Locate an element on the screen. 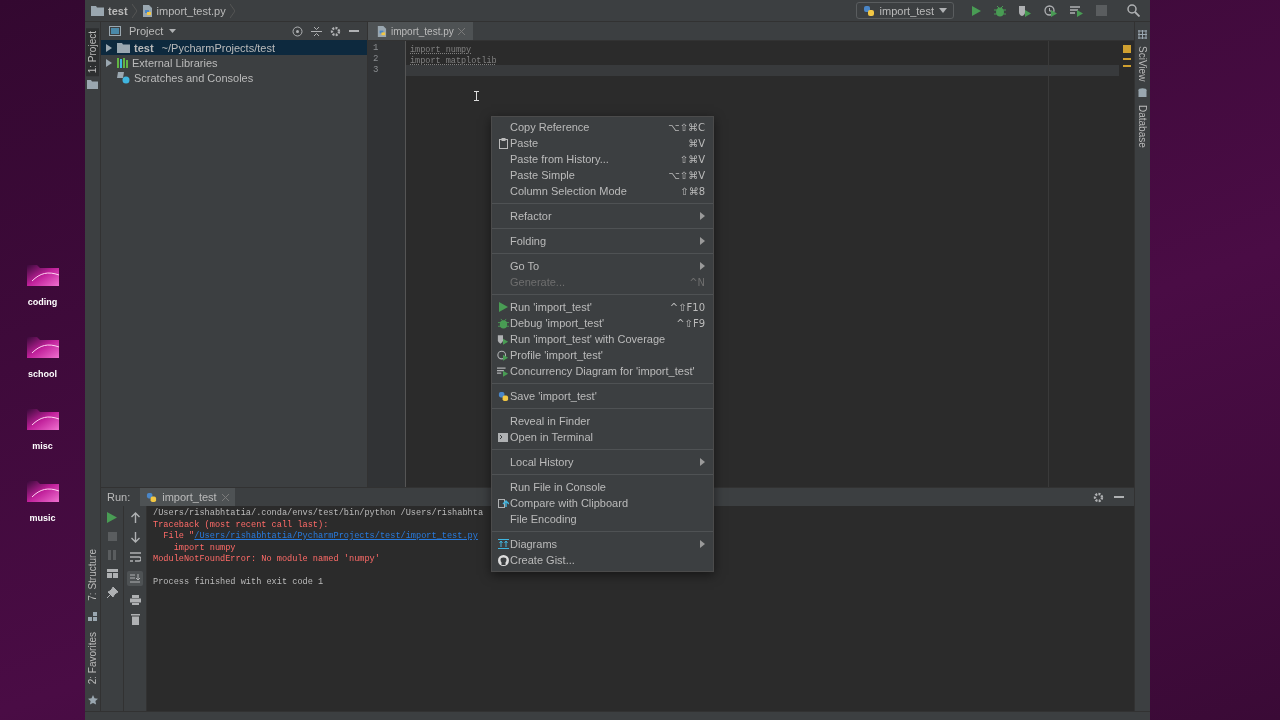  scratches-icon is located at coordinates (123, 77).